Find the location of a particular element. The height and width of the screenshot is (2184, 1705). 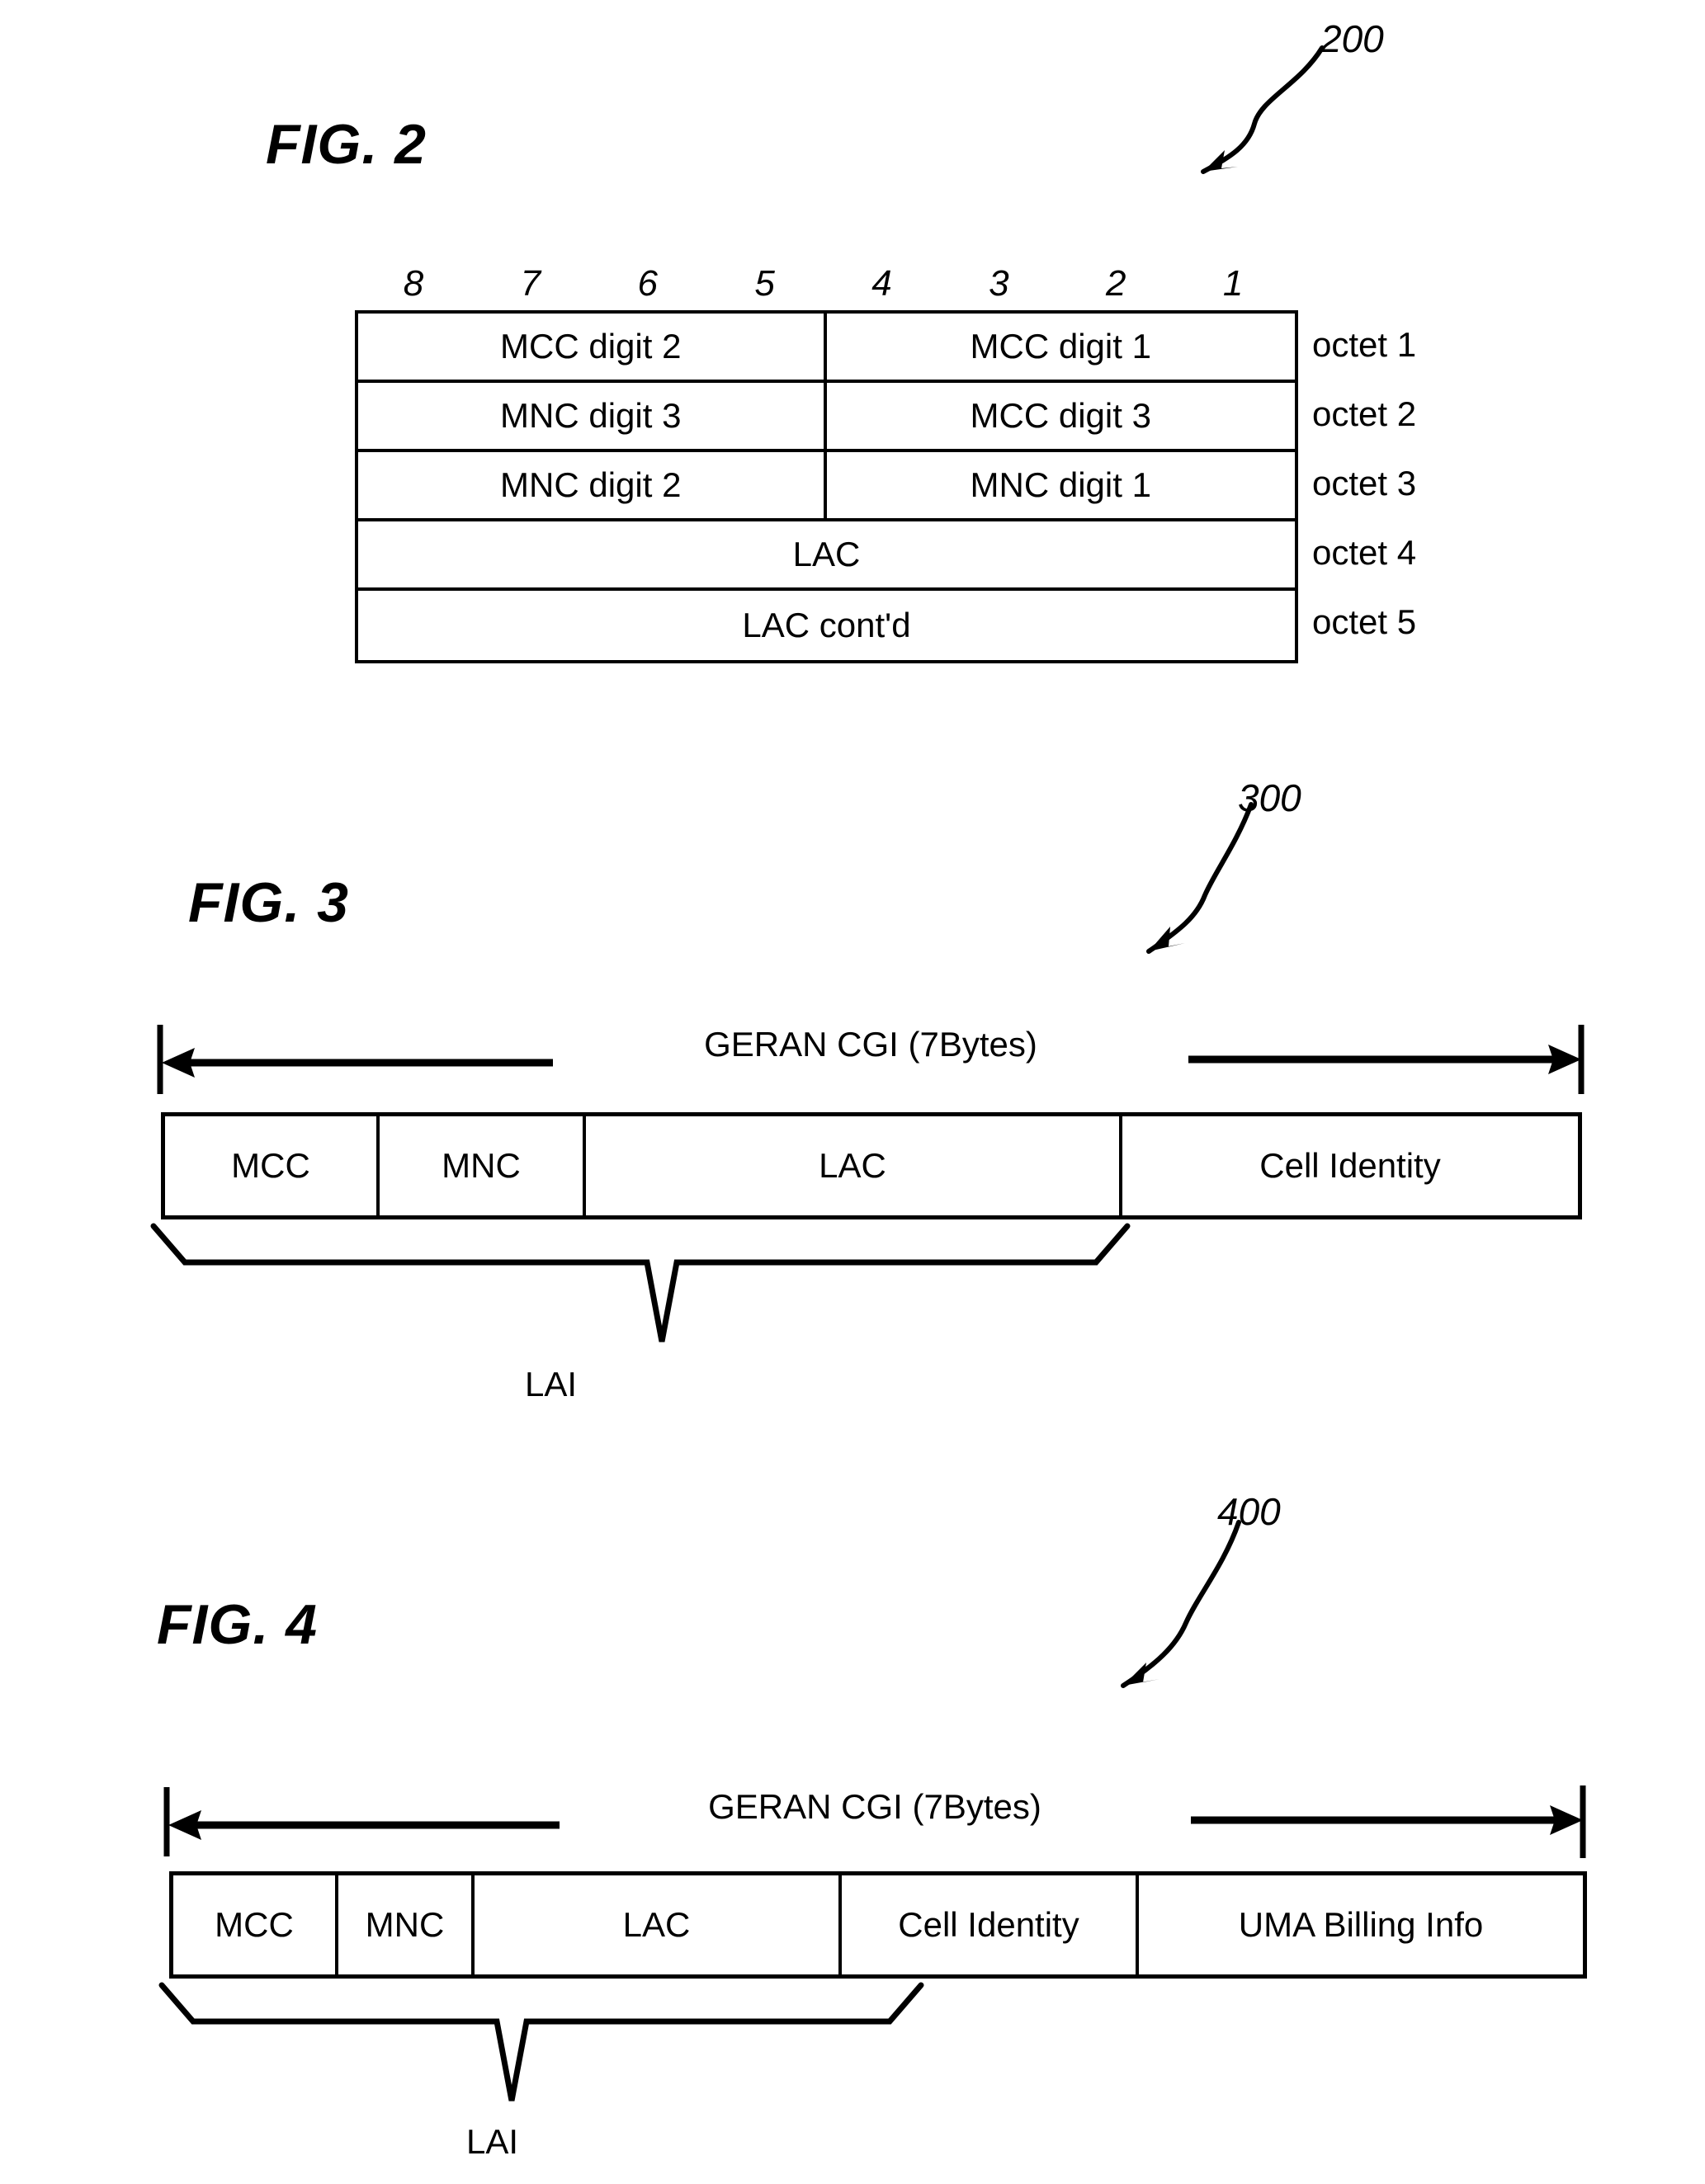

fig3-geran-cgi-field-box: MCC MNC LAC Cell Identity is located at coordinates (871, 1165).